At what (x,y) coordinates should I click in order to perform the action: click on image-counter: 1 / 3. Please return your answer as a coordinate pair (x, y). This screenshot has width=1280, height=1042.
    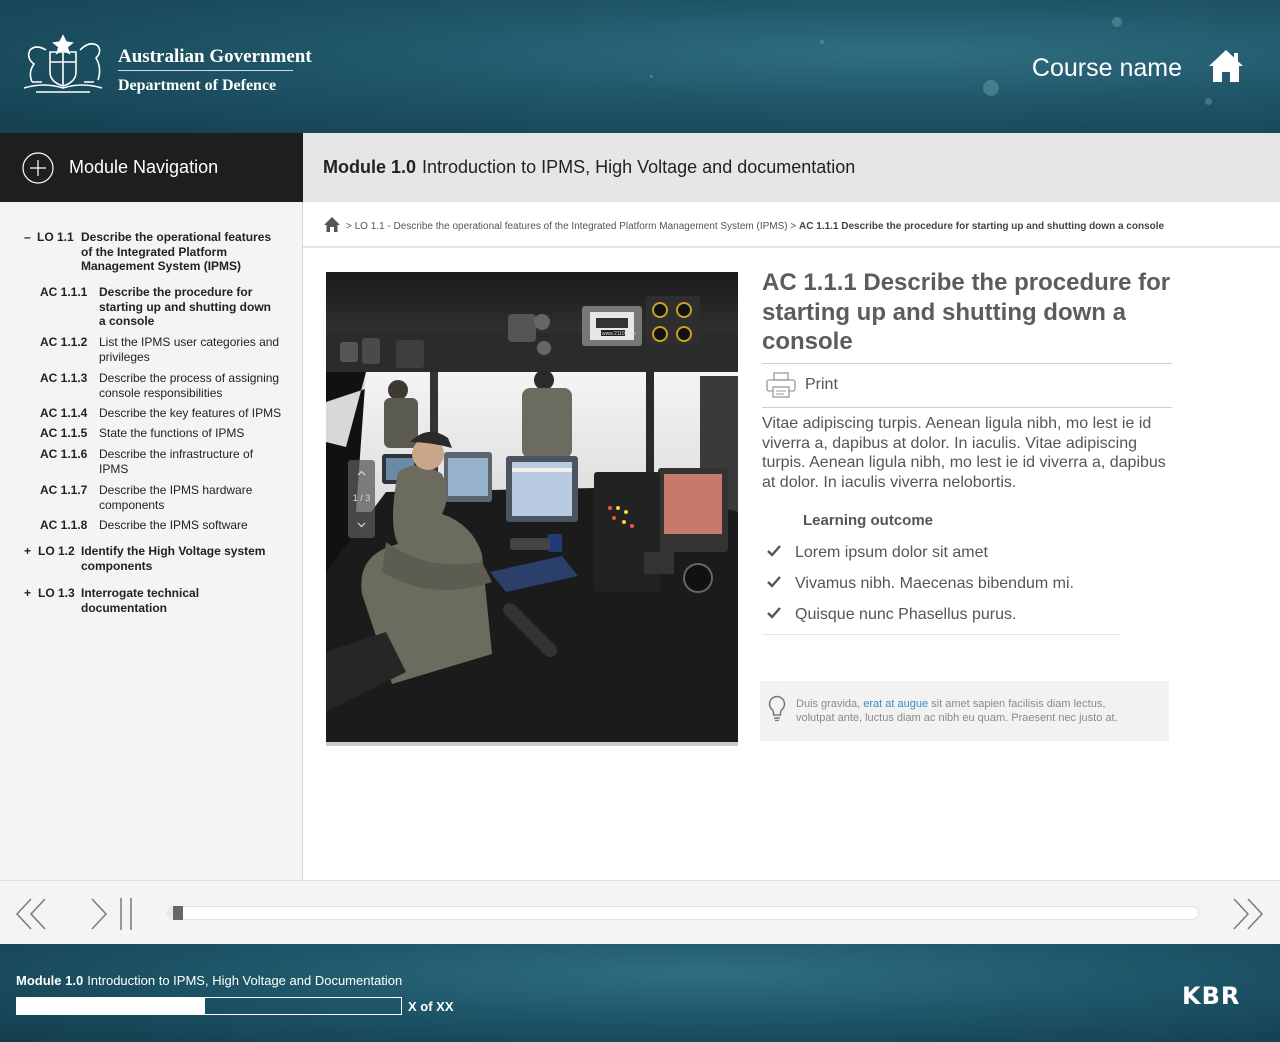
    Looking at the image, I should click on (361, 498).